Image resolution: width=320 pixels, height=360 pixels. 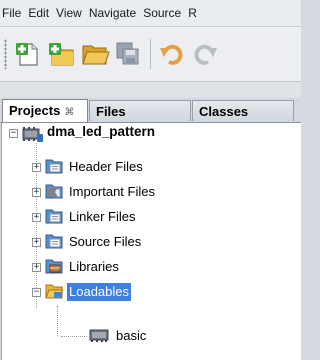 I want to click on tab-classes-label: Classes, so click(x=224, y=111).